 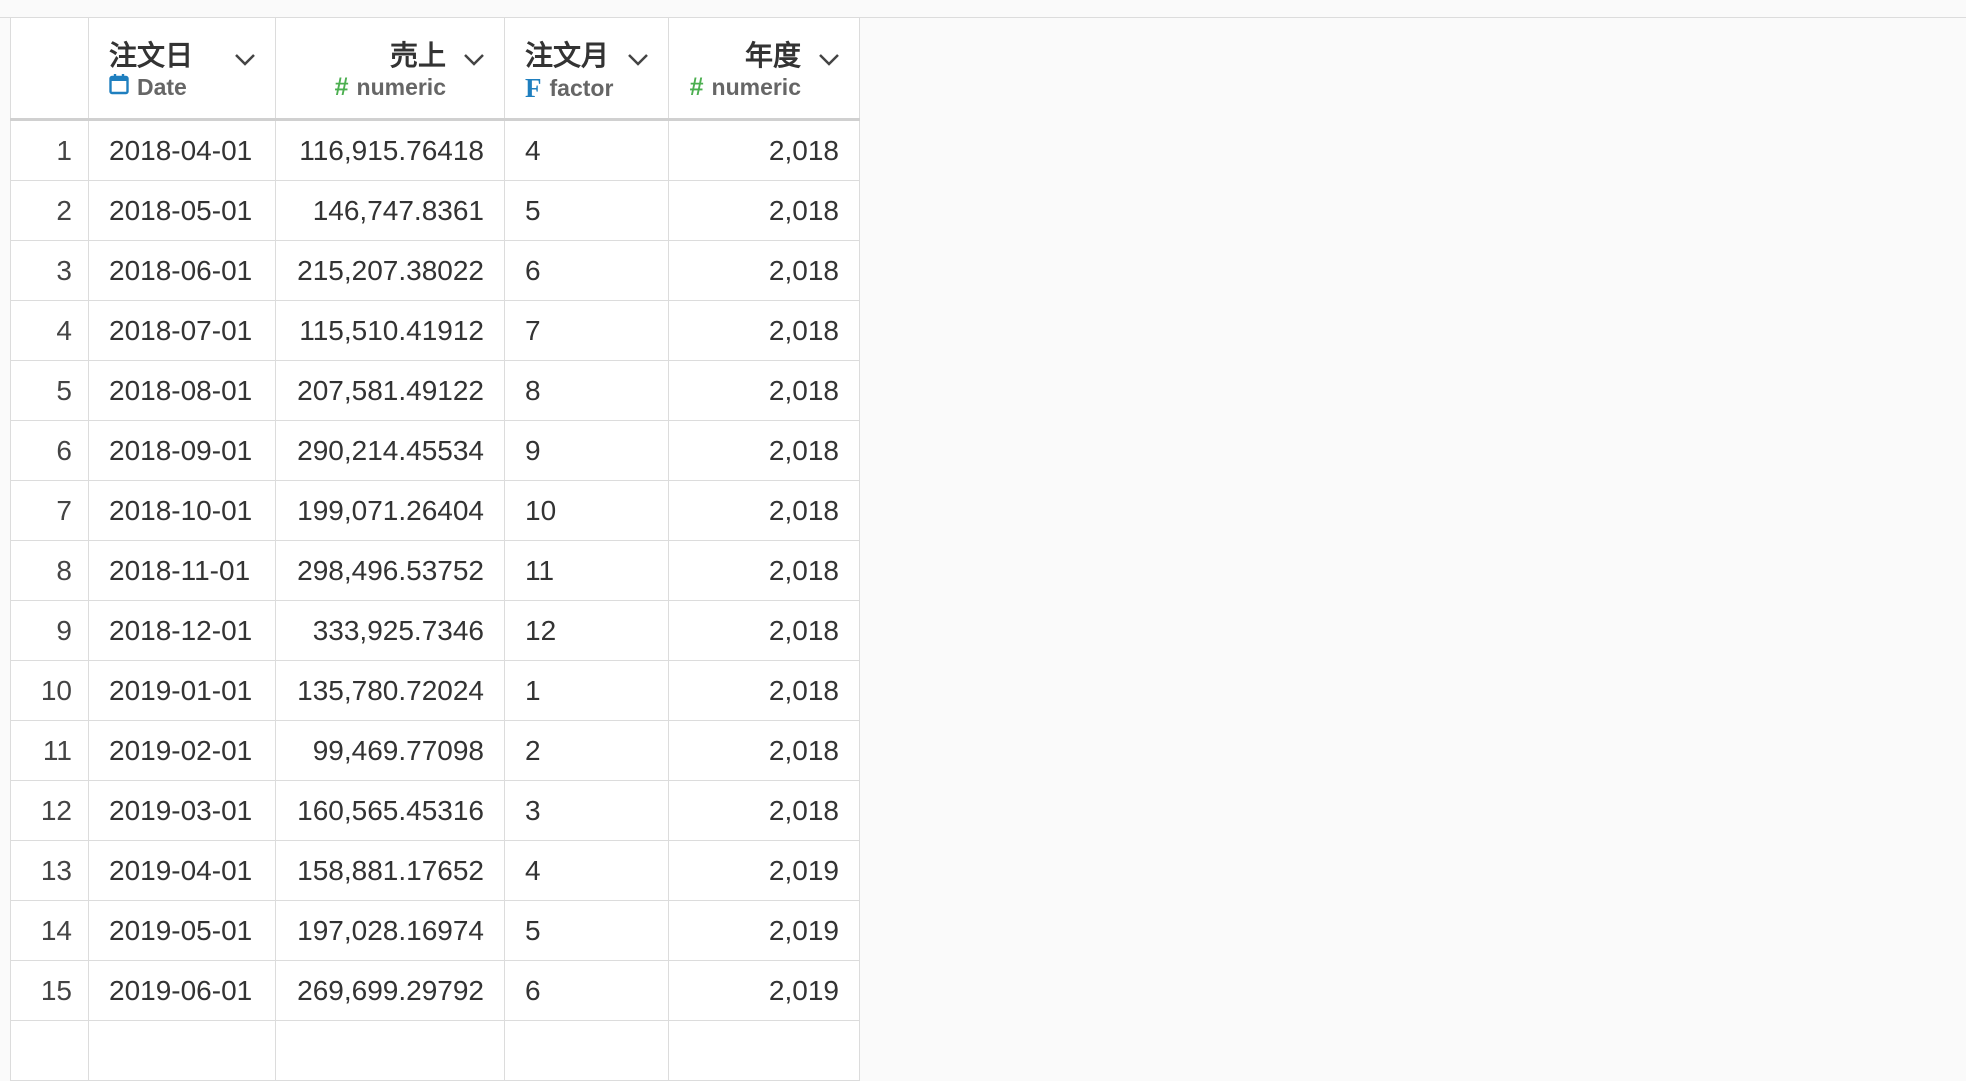 What do you see at coordinates (586, 450) in the screenshot?
I see `cell-order-month: 9` at bounding box center [586, 450].